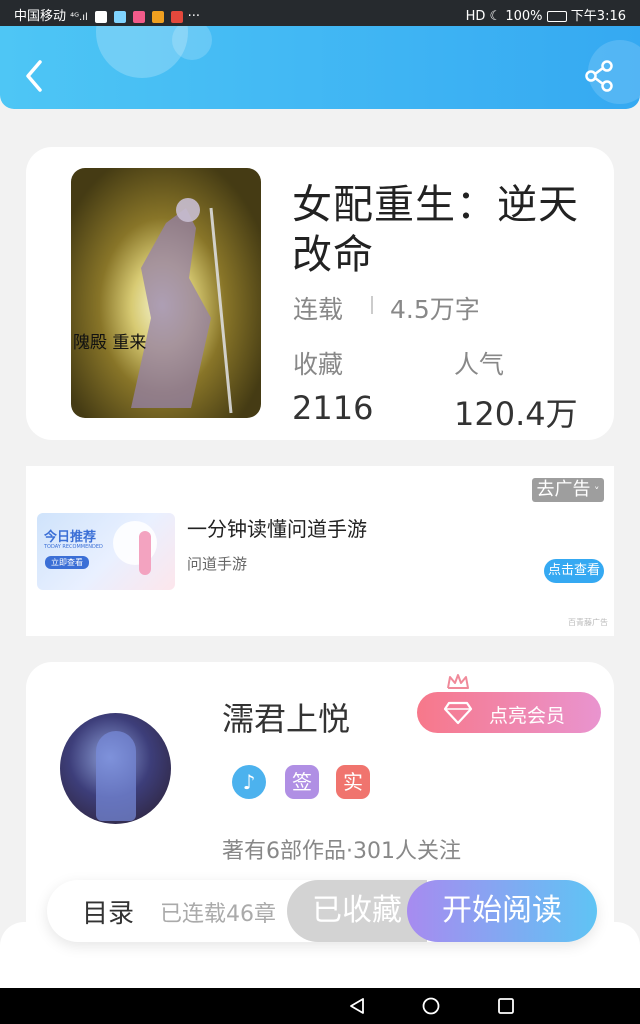 The width and height of the screenshot is (640, 1024). I want to click on signal-icon: ⁴ᴳ.ıl, so click(79, 17).